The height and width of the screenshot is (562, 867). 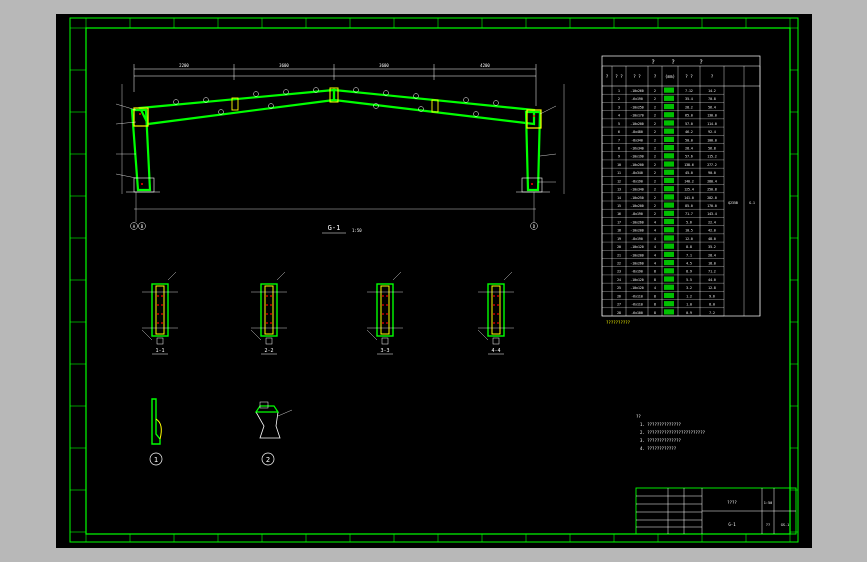 What do you see at coordinates (159, 313) in the screenshot?
I see `section-1: 1-1` at bounding box center [159, 313].